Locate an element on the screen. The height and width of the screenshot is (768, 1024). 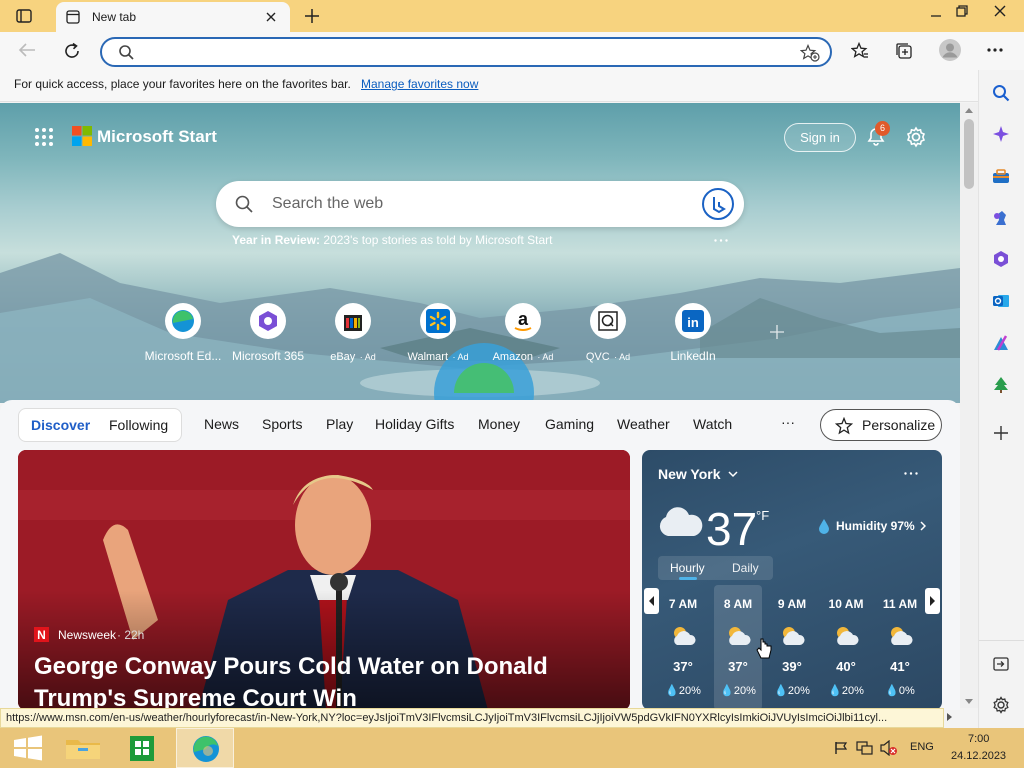
new-tab-icon is located at coordinates (312, 16).